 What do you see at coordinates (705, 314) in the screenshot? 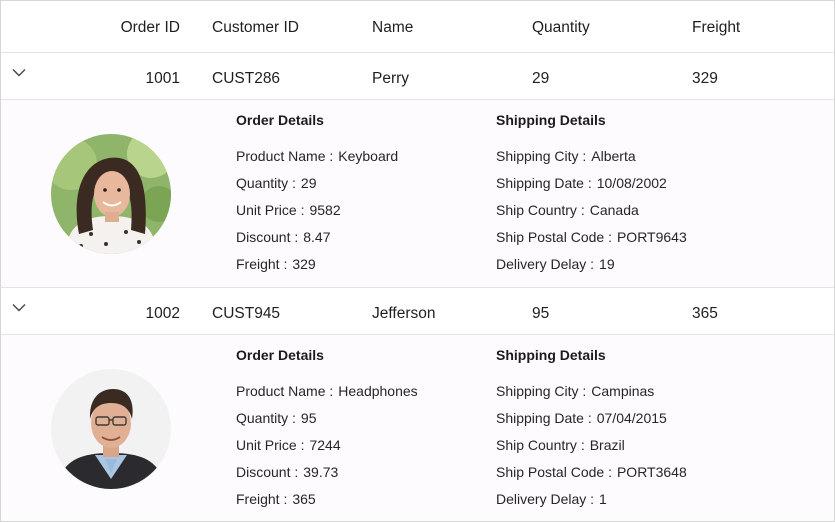
I see `cell-freight: 365` at bounding box center [705, 314].